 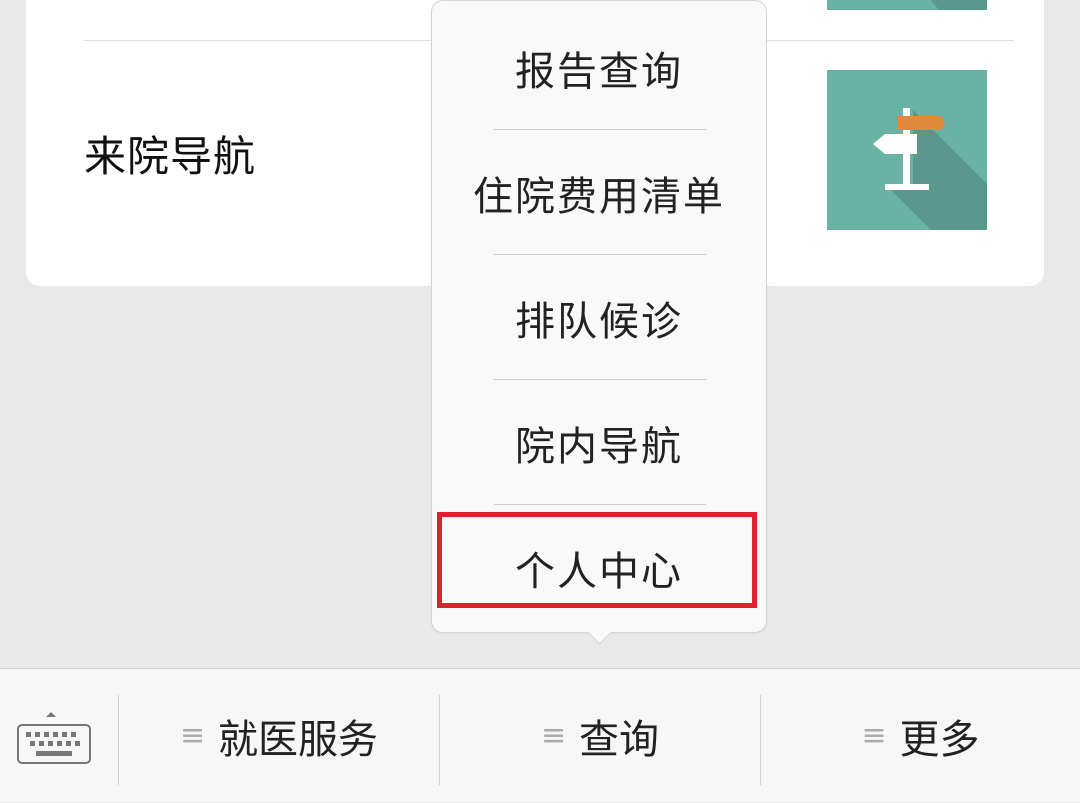 I want to click on menu-item-indoor-navigation: 院内导航, so click(x=599, y=442).